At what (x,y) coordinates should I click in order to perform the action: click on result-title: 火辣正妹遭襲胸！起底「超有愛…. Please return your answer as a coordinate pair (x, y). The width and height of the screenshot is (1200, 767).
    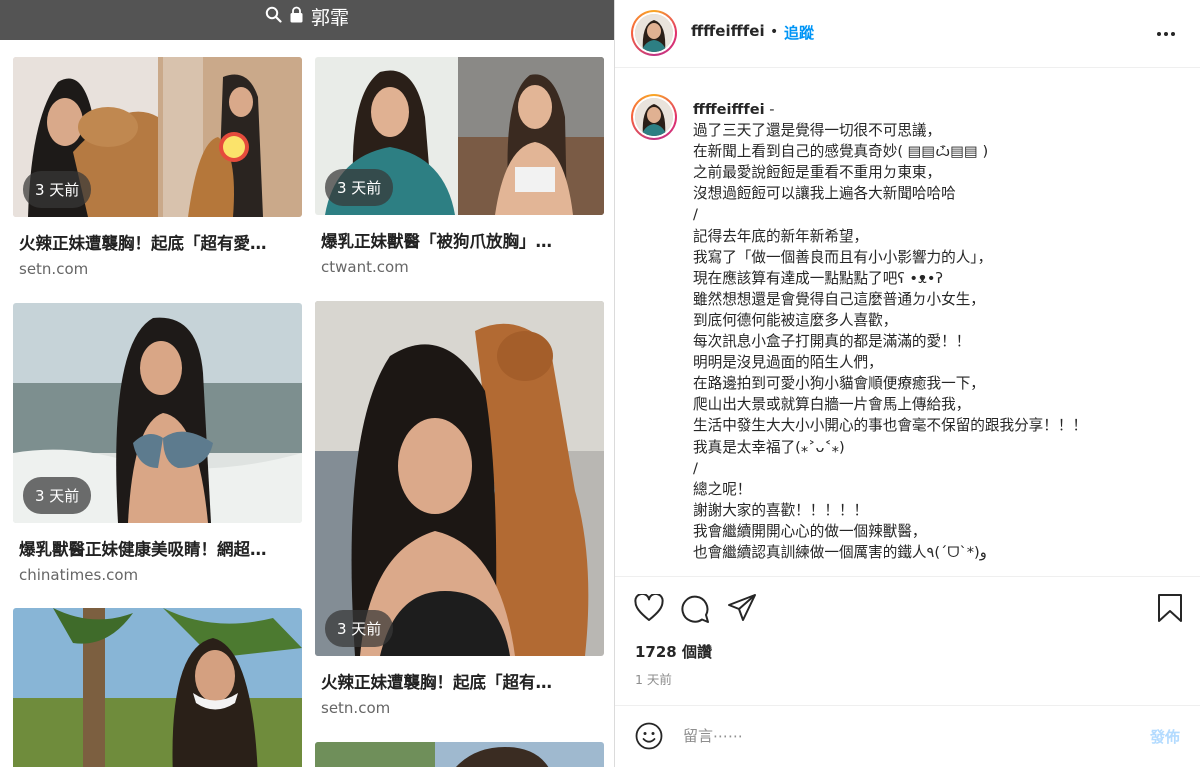
    Looking at the image, I should click on (160, 242).